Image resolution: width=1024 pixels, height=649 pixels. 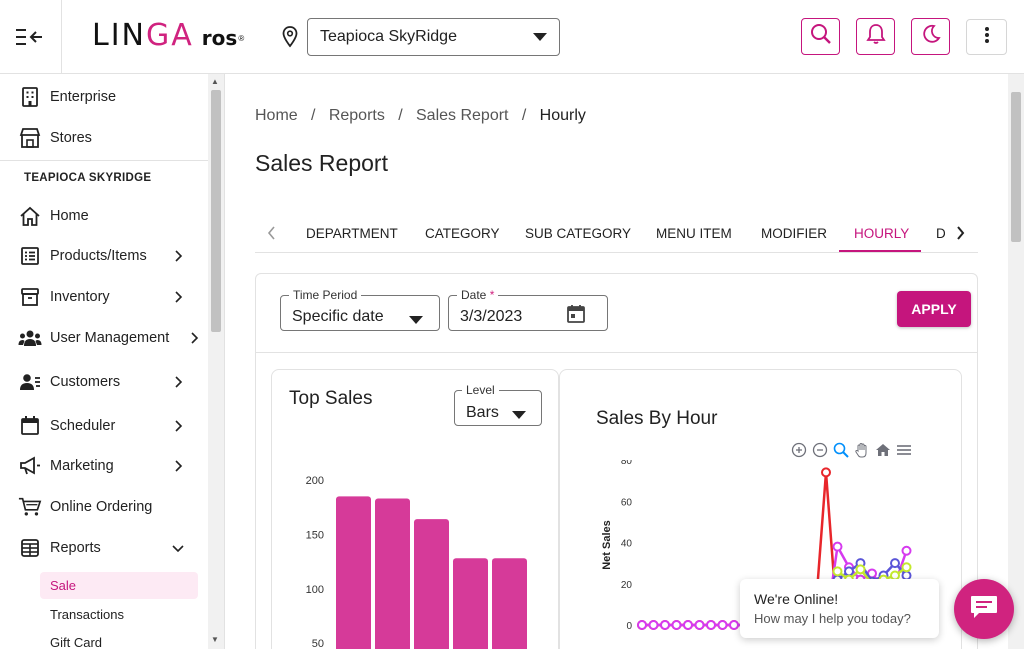 What do you see at coordinates (30, 548) in the screenshot?
I see `reports-icon` at bounding box center [30, 548].